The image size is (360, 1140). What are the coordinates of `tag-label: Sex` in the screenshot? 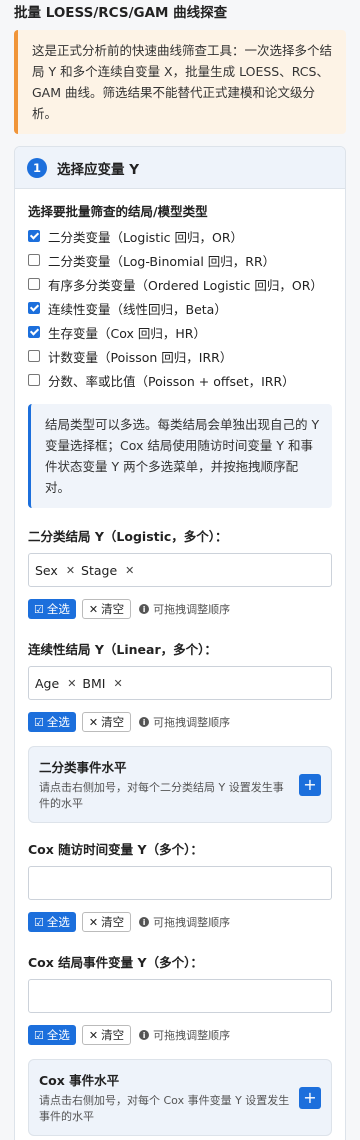 It's located at (46, 570).